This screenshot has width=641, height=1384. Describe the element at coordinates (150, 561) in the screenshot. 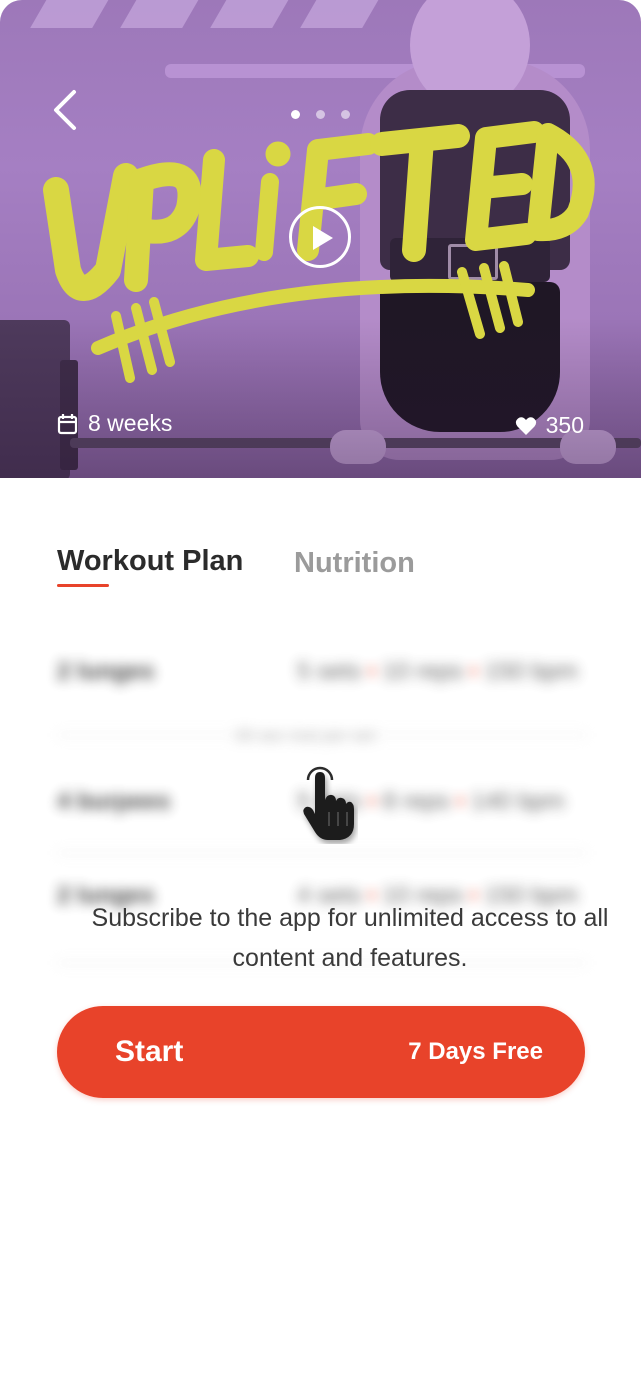

I see `tab-workout-plan: Workout Plan` at that location.